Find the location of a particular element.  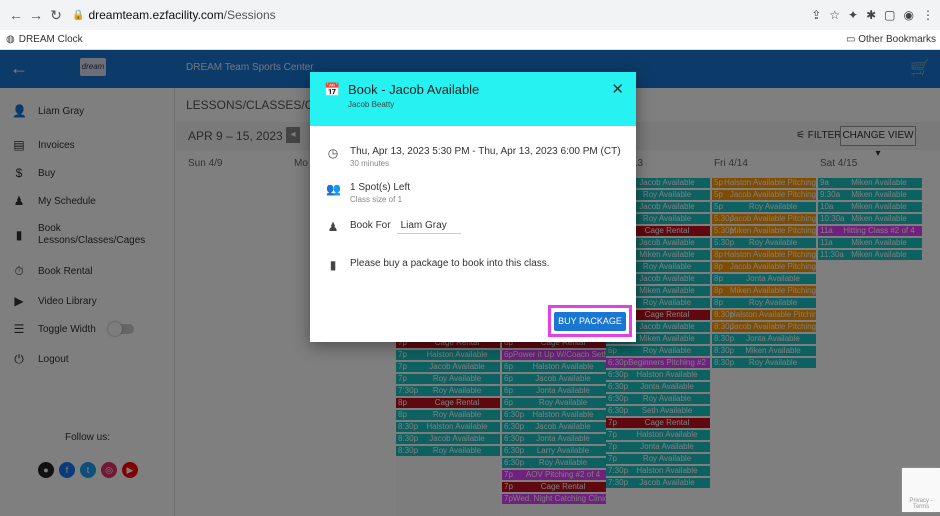

url-path: /Sessions is located at coordinates (249, 15).